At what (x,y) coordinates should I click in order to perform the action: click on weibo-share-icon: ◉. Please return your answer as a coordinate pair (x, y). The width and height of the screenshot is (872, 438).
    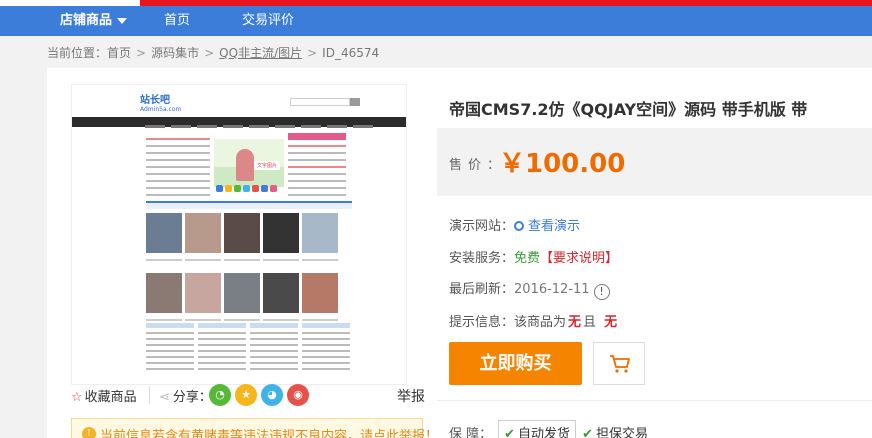
    Looking at the image, I should click on (298, 395).